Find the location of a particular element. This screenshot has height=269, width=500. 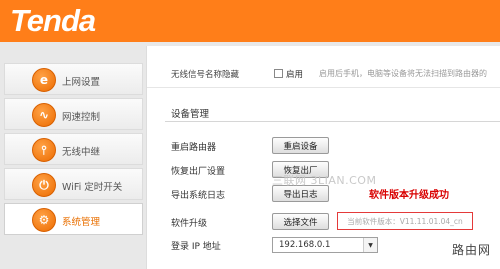

sidebar-item-label: WiFi 定时开关 is located at coordinates (92, 187).